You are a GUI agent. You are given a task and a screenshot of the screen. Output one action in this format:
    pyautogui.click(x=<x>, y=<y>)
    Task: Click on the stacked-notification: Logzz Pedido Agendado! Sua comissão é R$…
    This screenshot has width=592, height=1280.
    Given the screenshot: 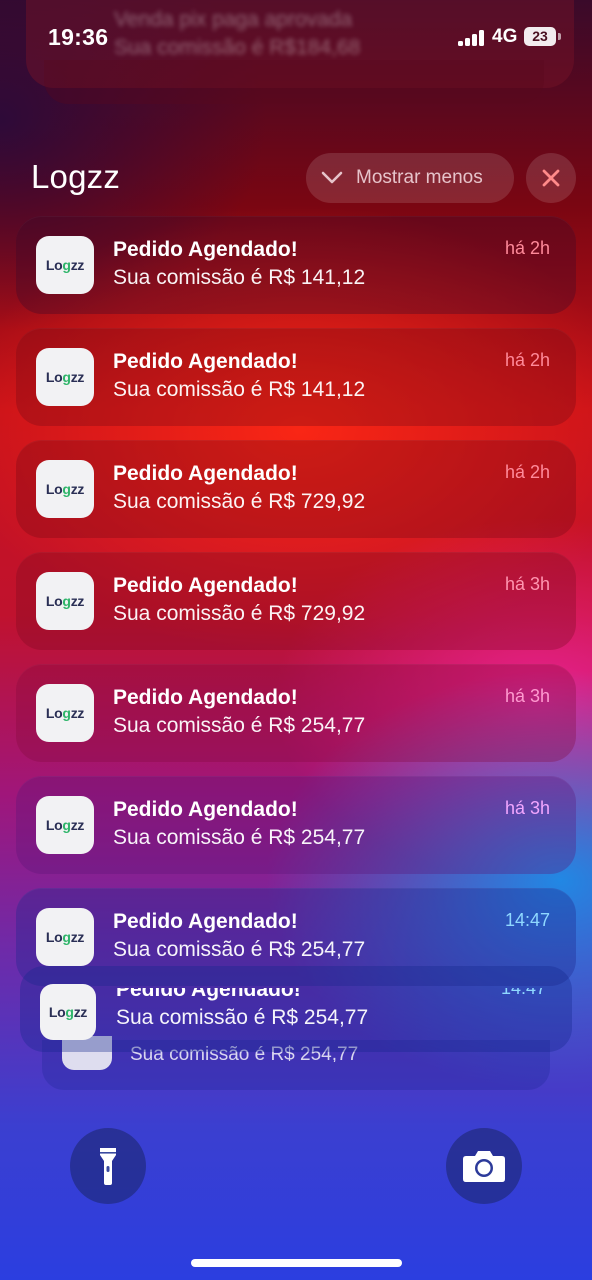 What is the action you would take?
    pyautogui.click(x=296, y=1009)
    